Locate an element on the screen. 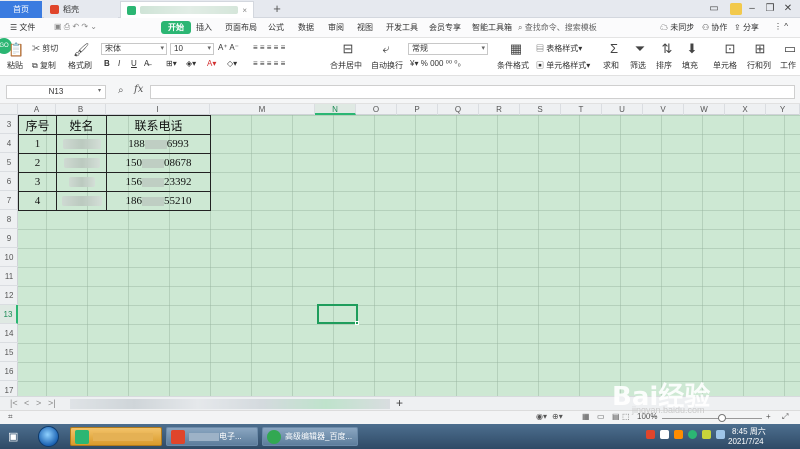  menu-tab-page-layout: 页面布局 is located at coordinates (241, 27).